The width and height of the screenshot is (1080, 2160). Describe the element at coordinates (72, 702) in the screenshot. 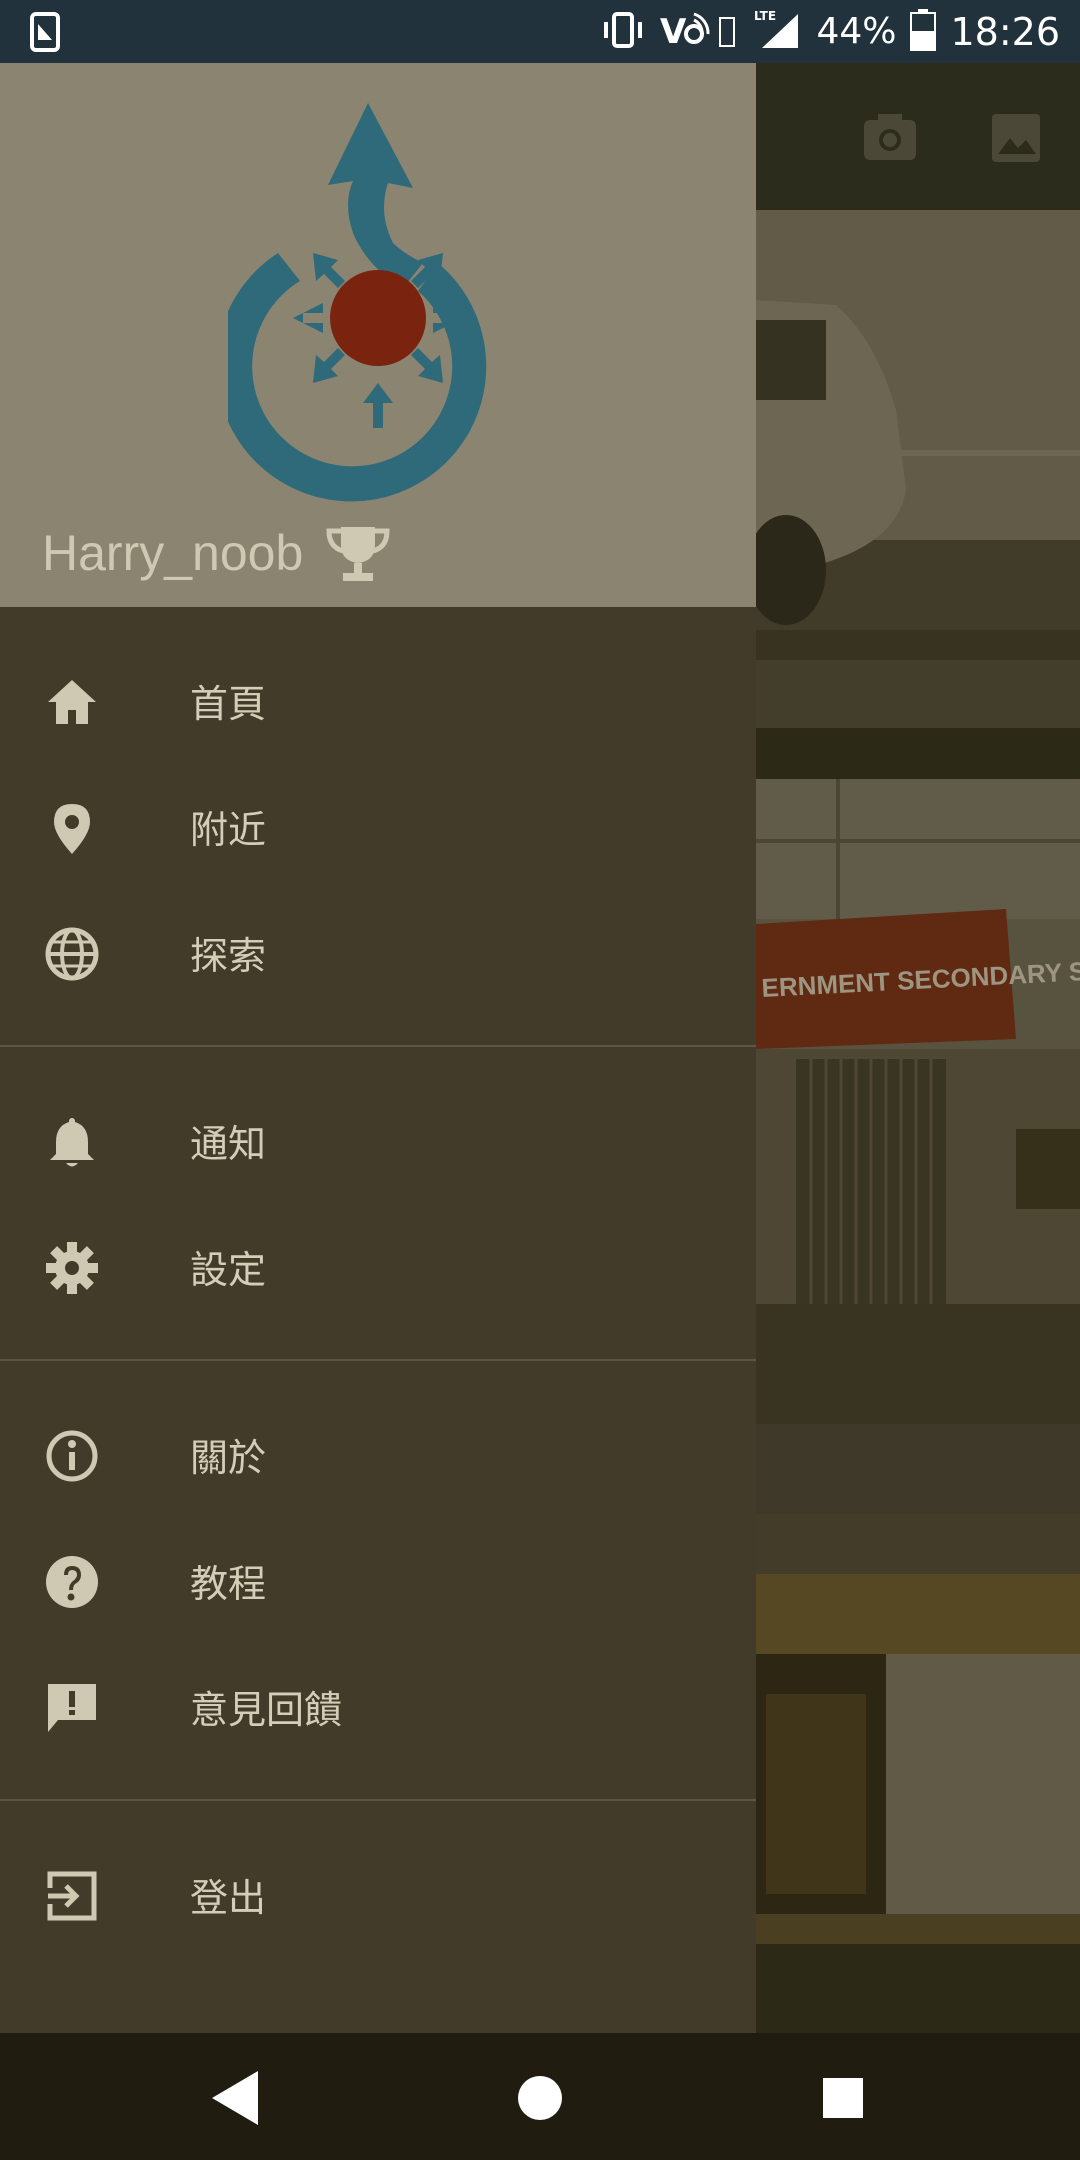

I see `home-icon` at that location.